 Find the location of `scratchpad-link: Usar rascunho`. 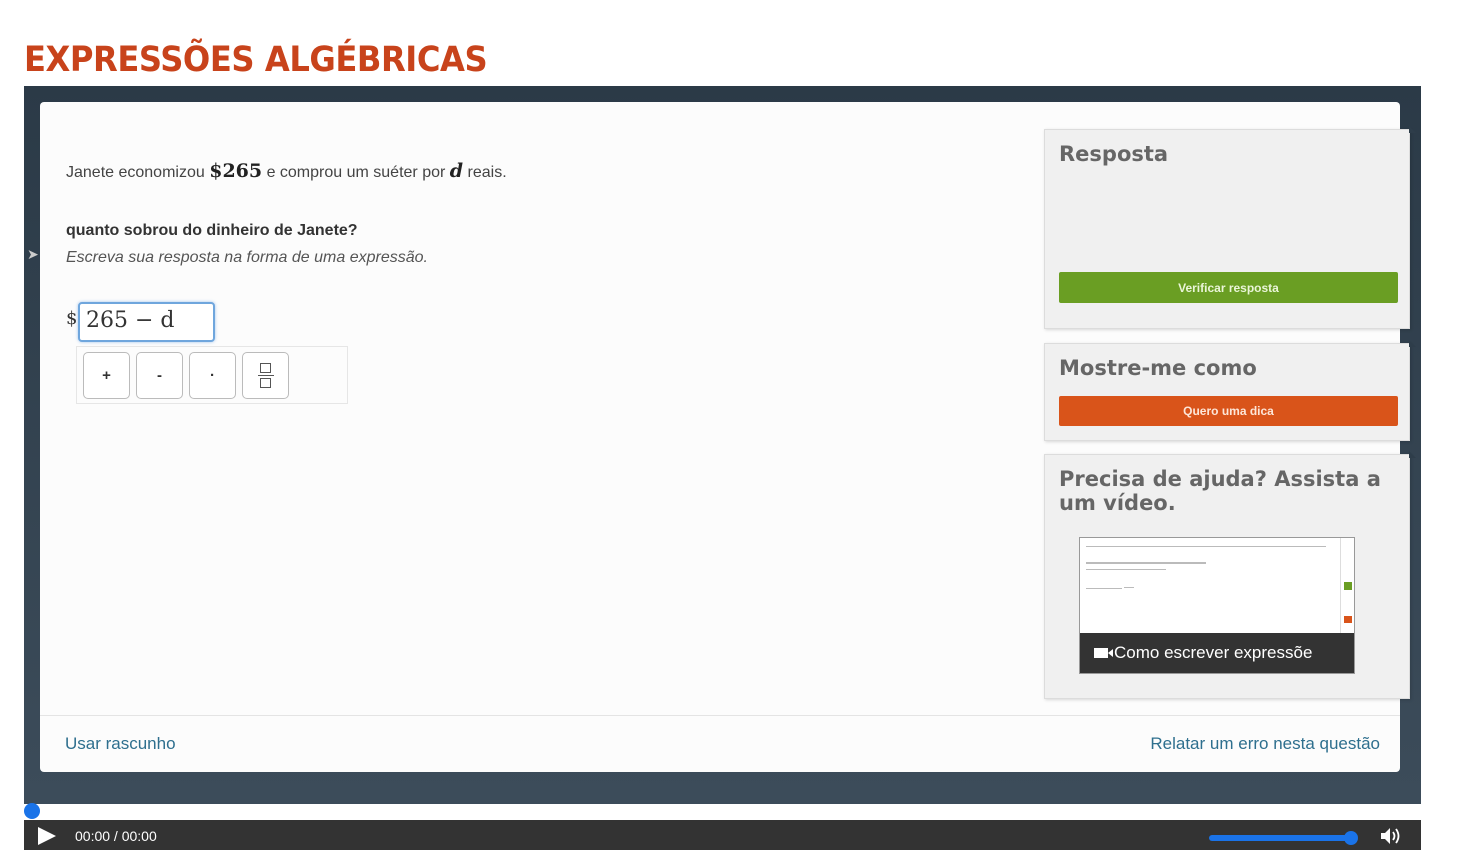

scratchpad-link: Usar rascunho is located at coordinates (120, 744).